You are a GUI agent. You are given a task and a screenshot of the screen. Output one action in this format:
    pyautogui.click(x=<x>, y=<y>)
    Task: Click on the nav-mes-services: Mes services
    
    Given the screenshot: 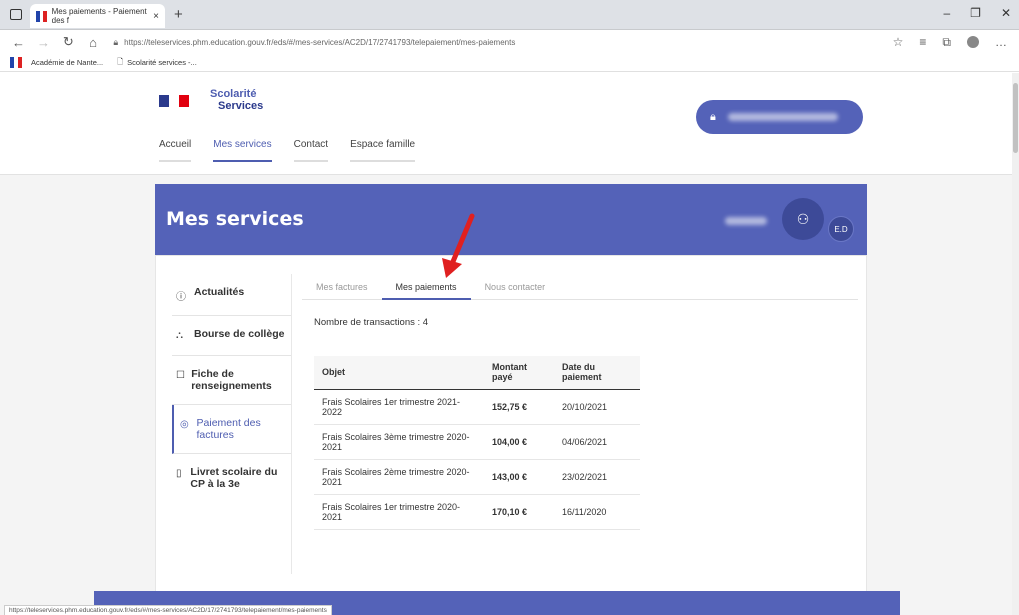 What is the action you would take?
    pyautogui.click(x=242, y=150)
    